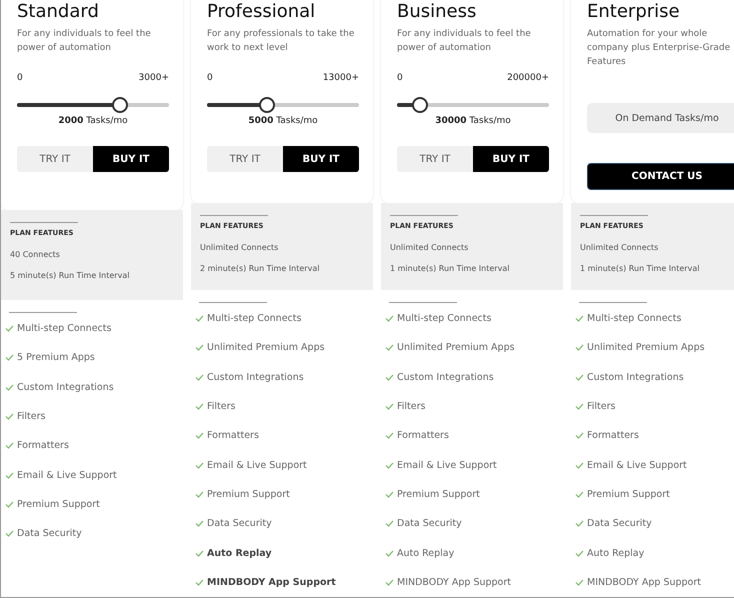 Image resolution: width=734 pixels, height=598 pixels. I want to click on slider-max-label: 3000+, so click(153, 78).